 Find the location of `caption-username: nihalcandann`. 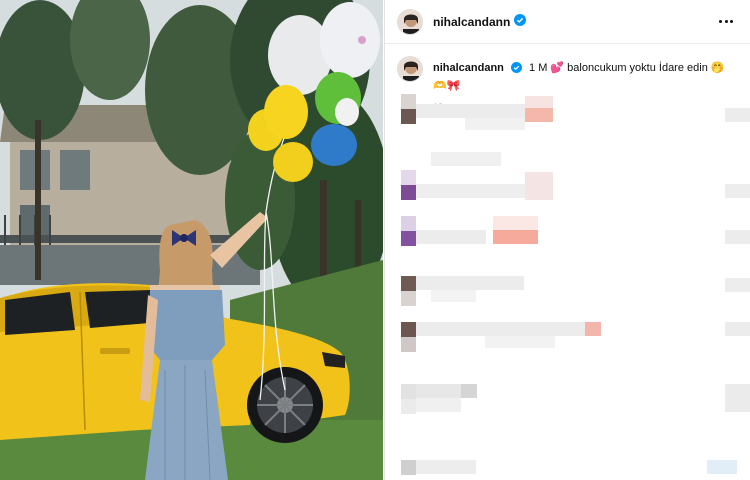

caption-username: nihalcandann is located at coordinates (468, 68).